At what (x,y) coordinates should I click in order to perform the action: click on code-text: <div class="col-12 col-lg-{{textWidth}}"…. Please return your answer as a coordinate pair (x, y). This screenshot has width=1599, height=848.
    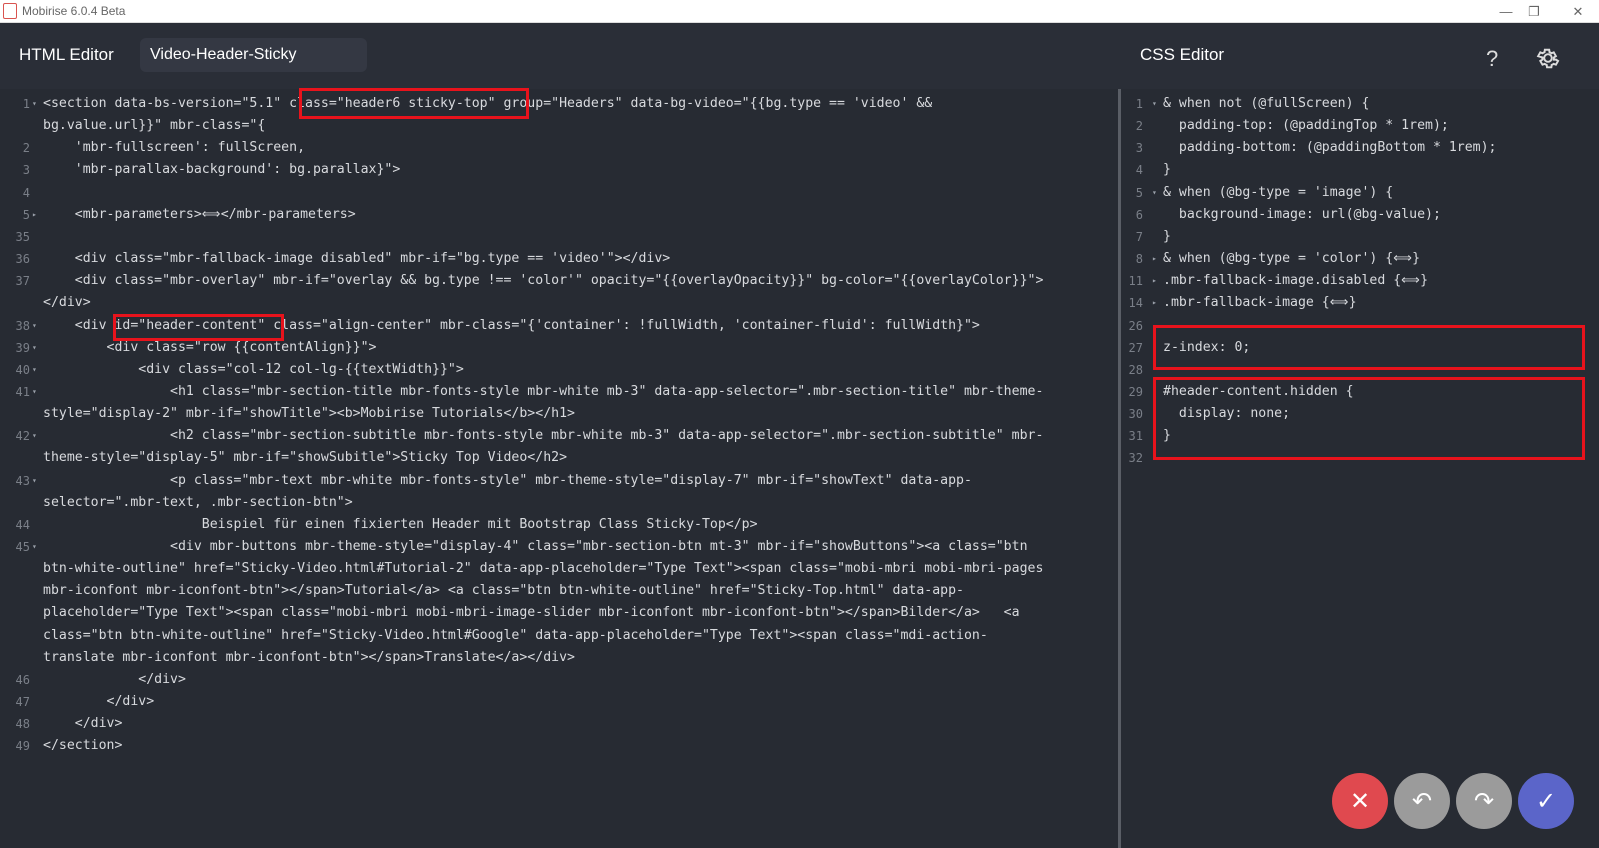
    Looking at the image, I should click on (253, 369).